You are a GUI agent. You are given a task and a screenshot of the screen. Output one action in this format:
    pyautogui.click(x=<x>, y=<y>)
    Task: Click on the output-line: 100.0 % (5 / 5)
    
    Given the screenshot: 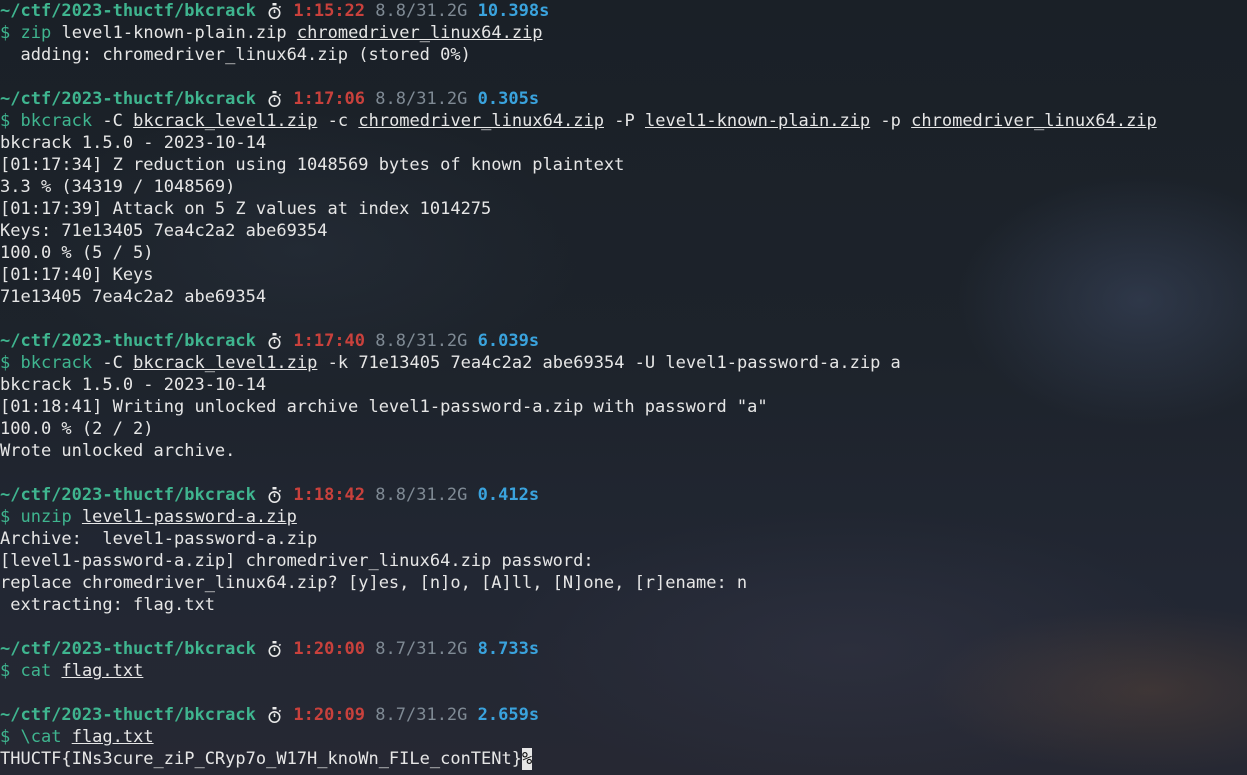 What is the action you would take?
    pyautogui.click(x=623, y=253)
    